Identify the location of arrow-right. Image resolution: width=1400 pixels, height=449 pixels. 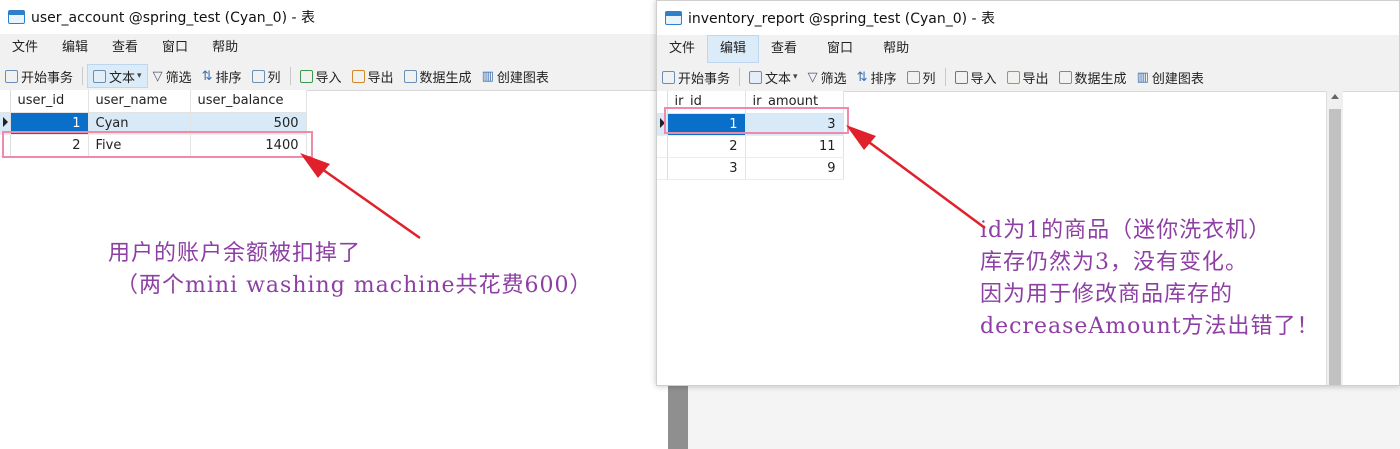
(916, 177).